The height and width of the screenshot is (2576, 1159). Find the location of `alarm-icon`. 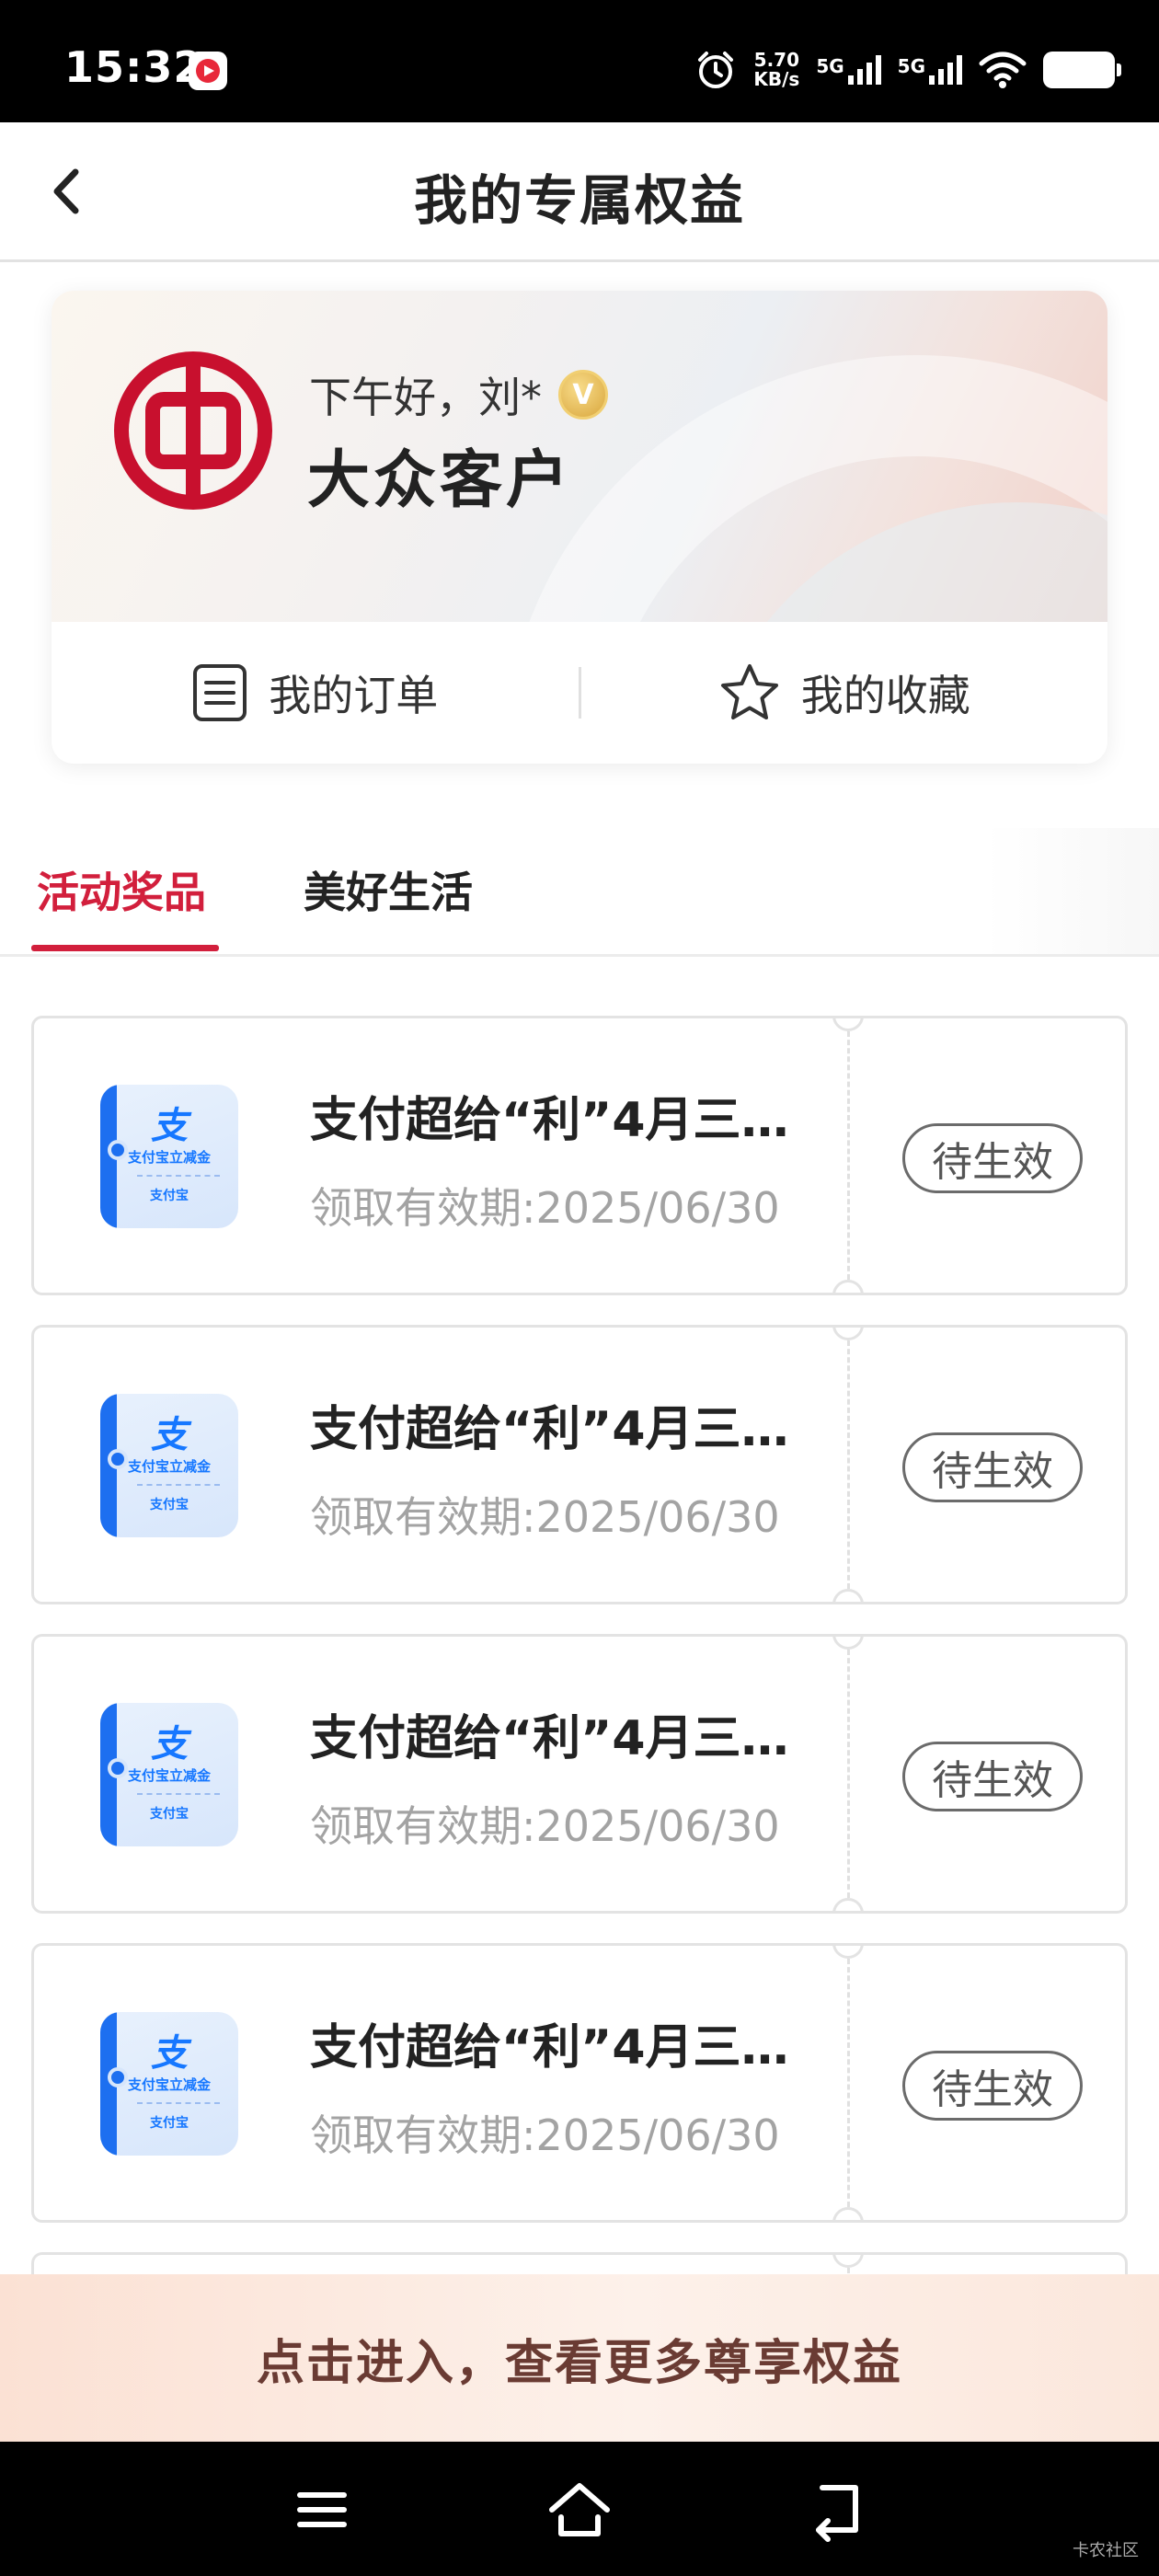

alarm-icon is located at coordinates (716, 70).